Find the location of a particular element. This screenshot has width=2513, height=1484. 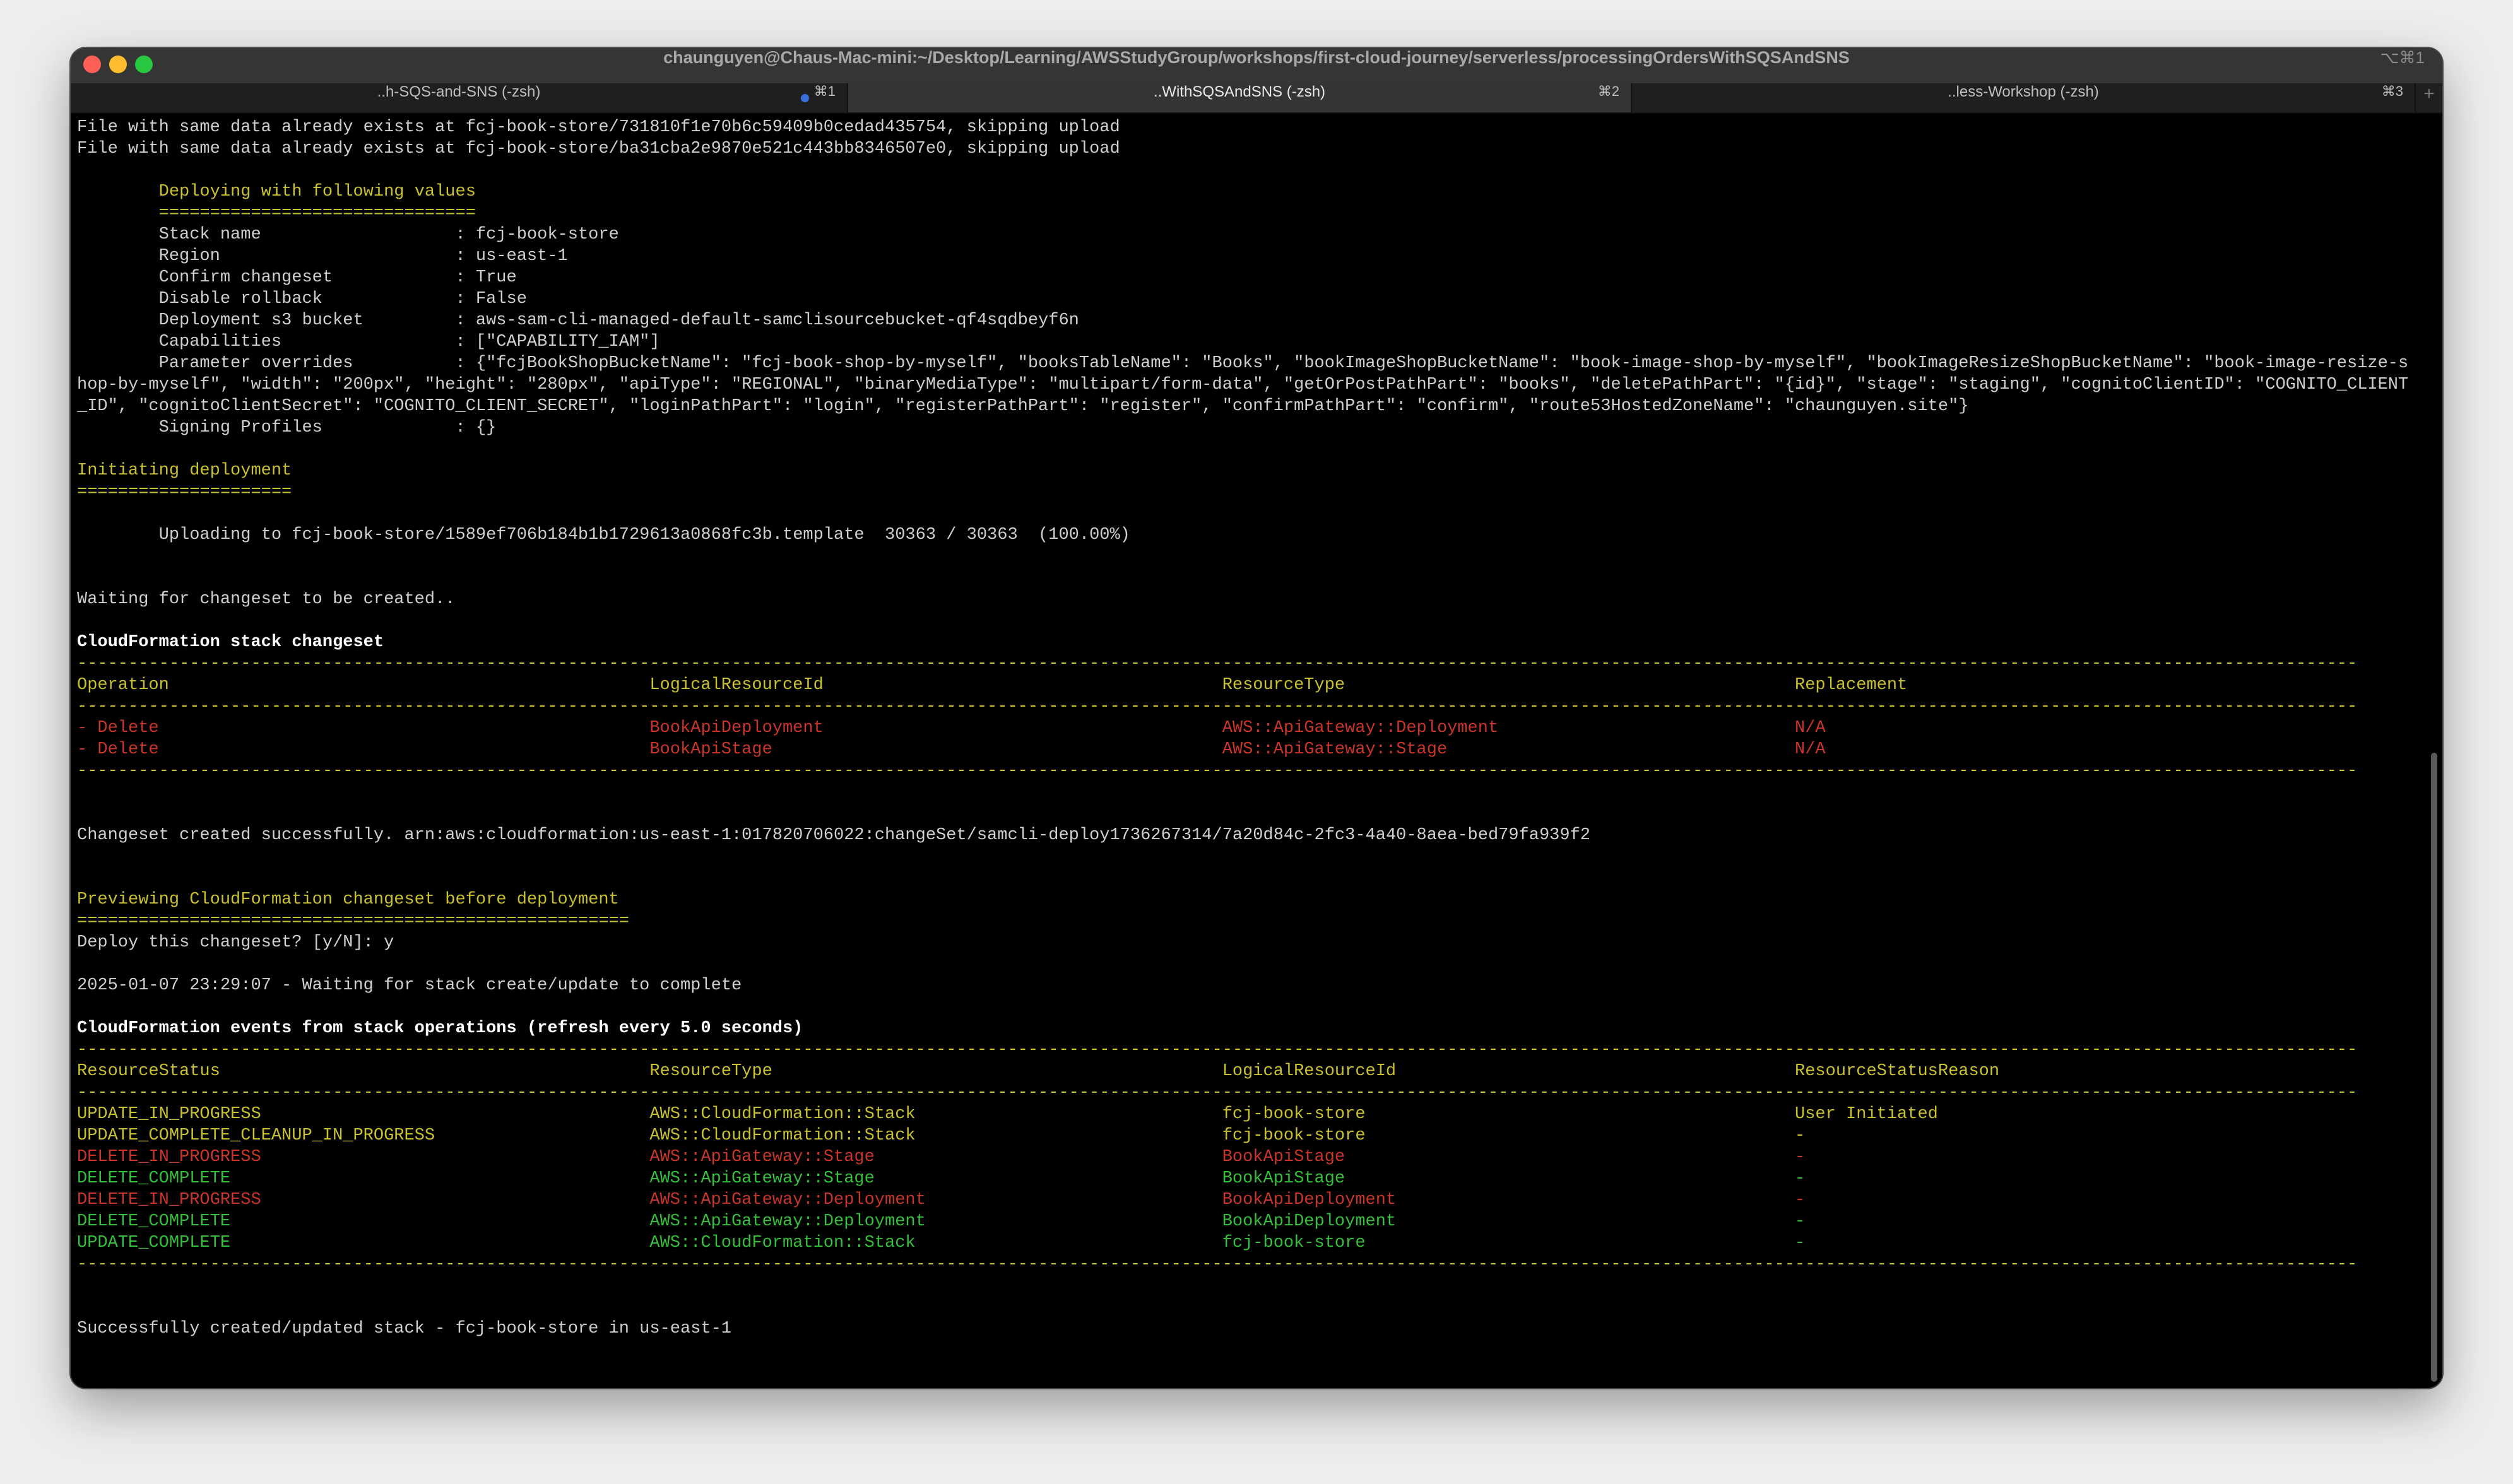

table-cell: User Initiated is located at coordinates (1866, 1114).